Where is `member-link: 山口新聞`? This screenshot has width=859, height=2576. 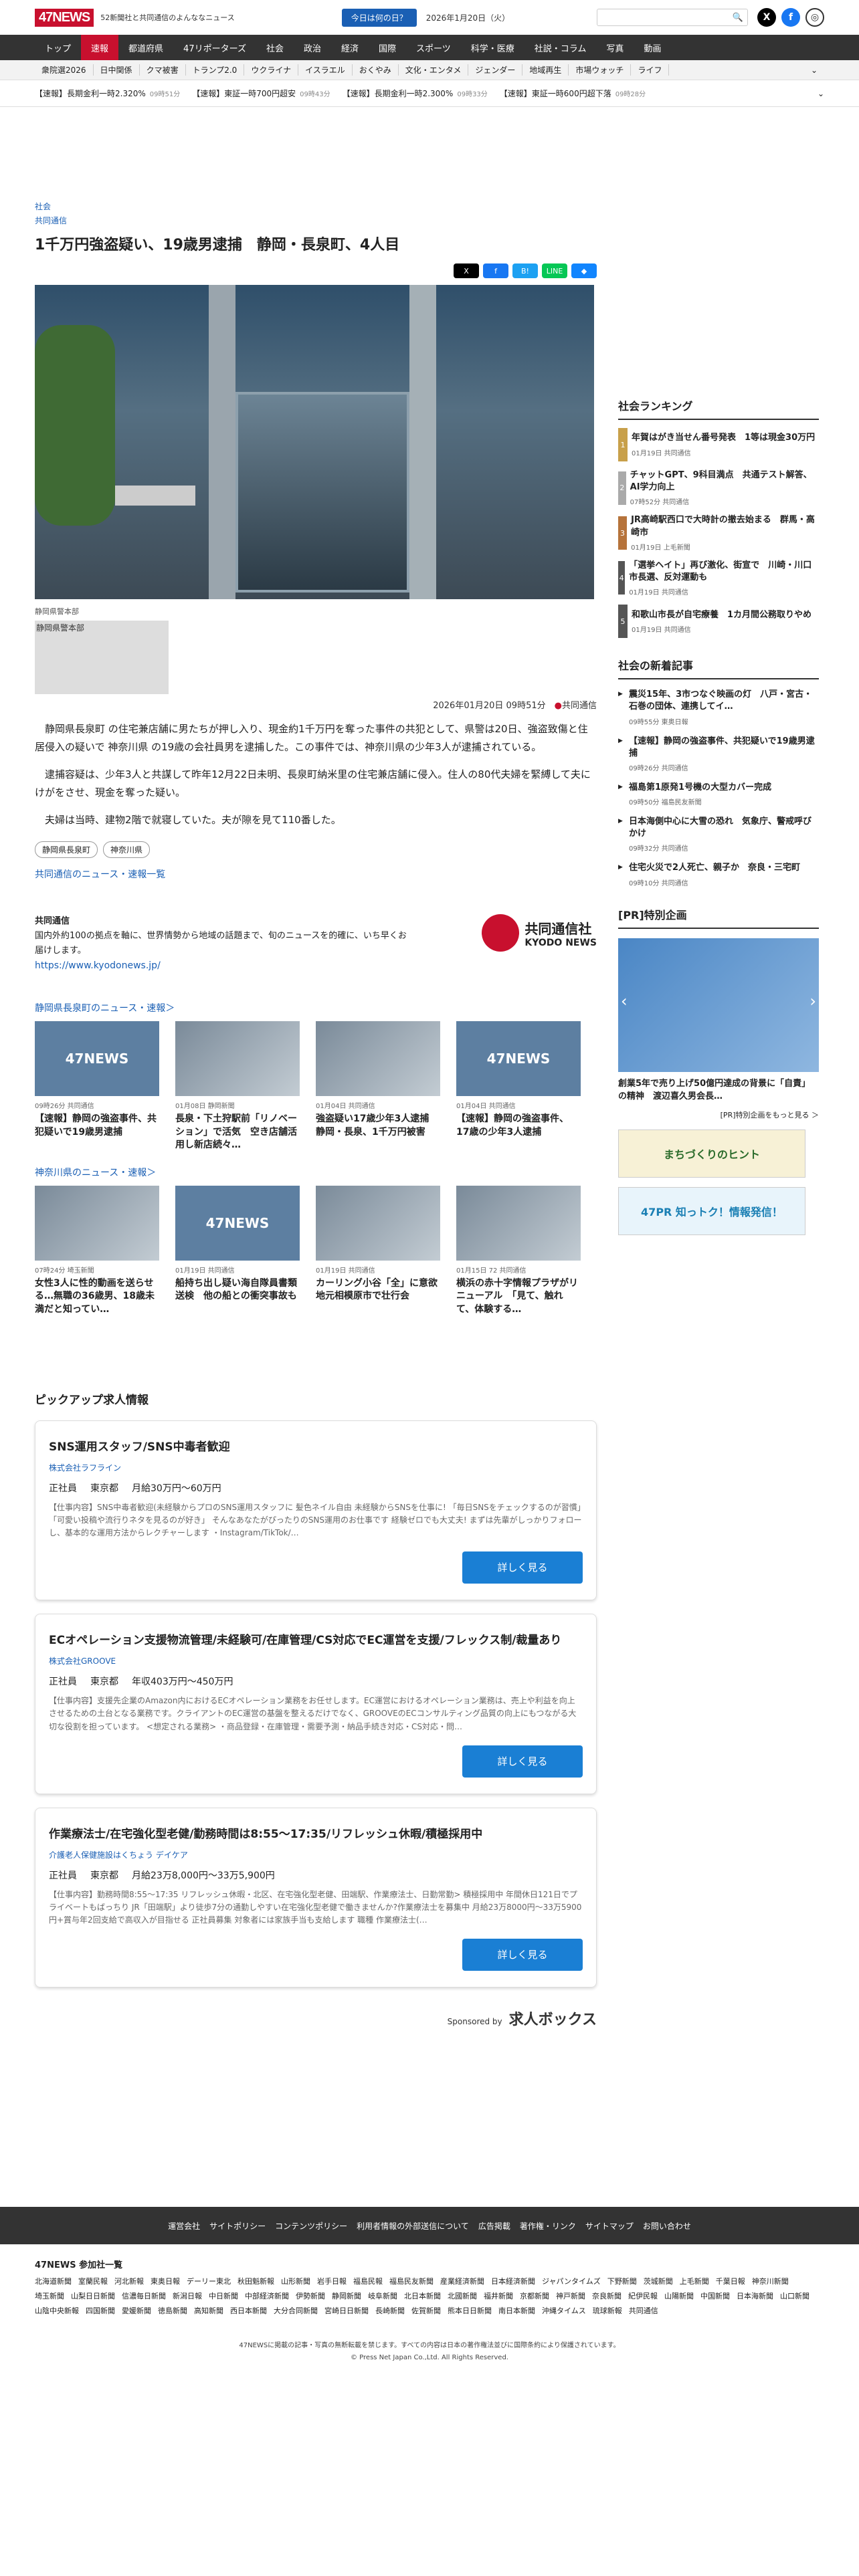
member-link: 山口新聞 is located at coordinates (794, 2295).